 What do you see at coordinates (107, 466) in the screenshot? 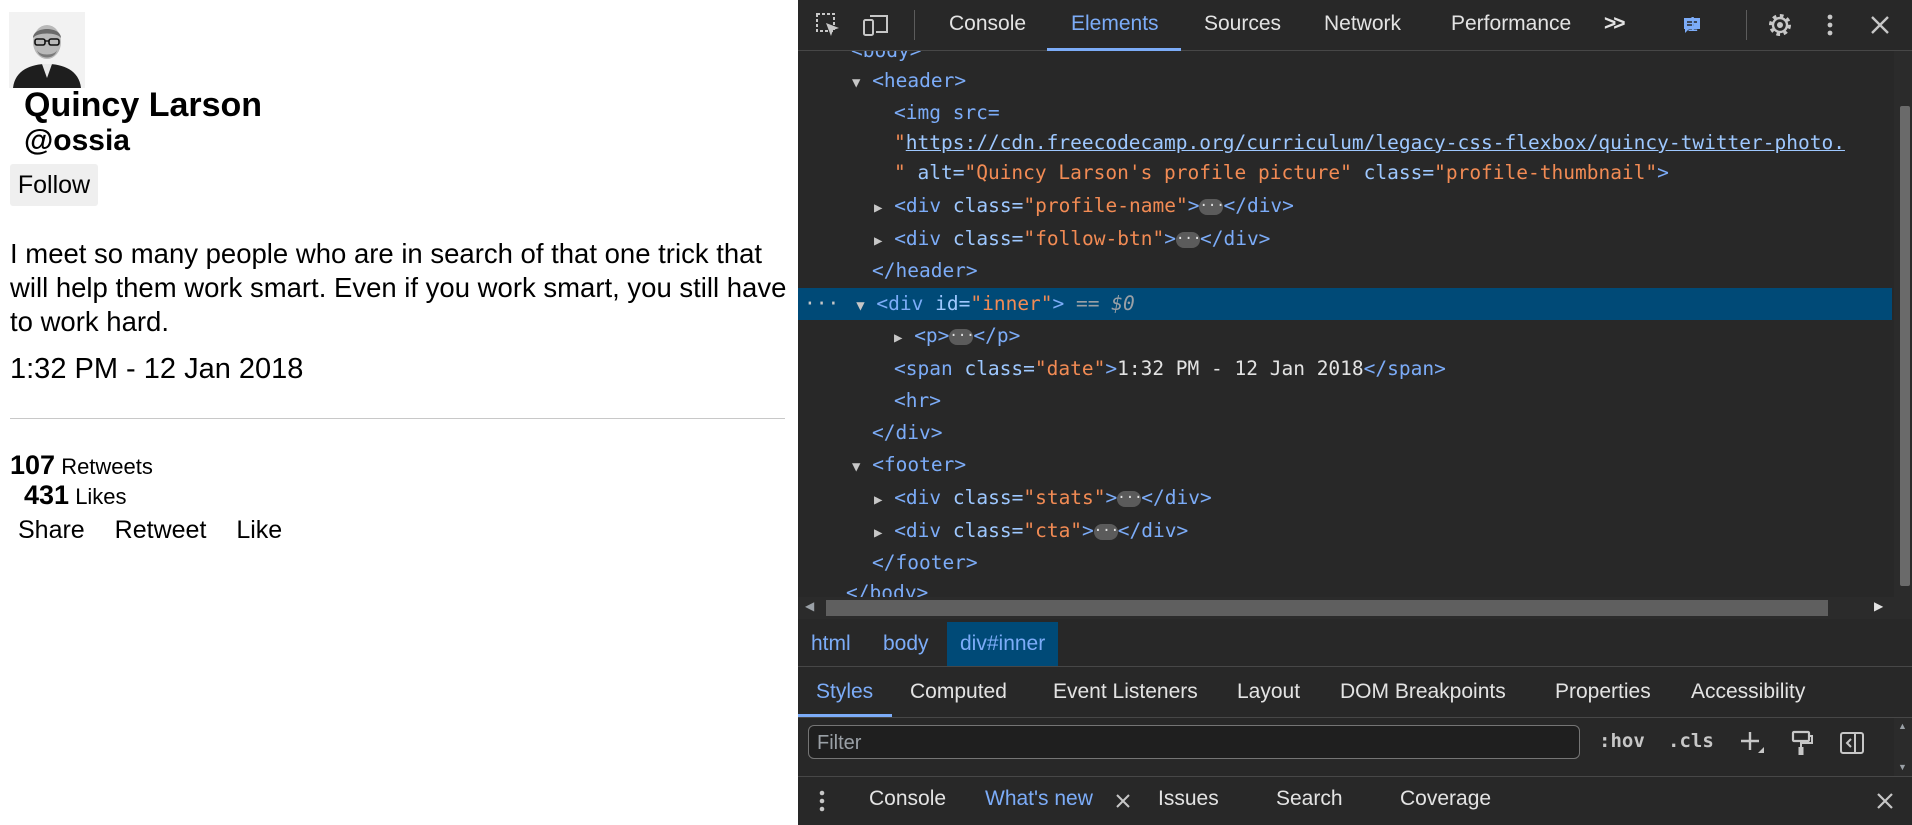
I see `retweets-label: Retweets` at bounding box center [107, 466].